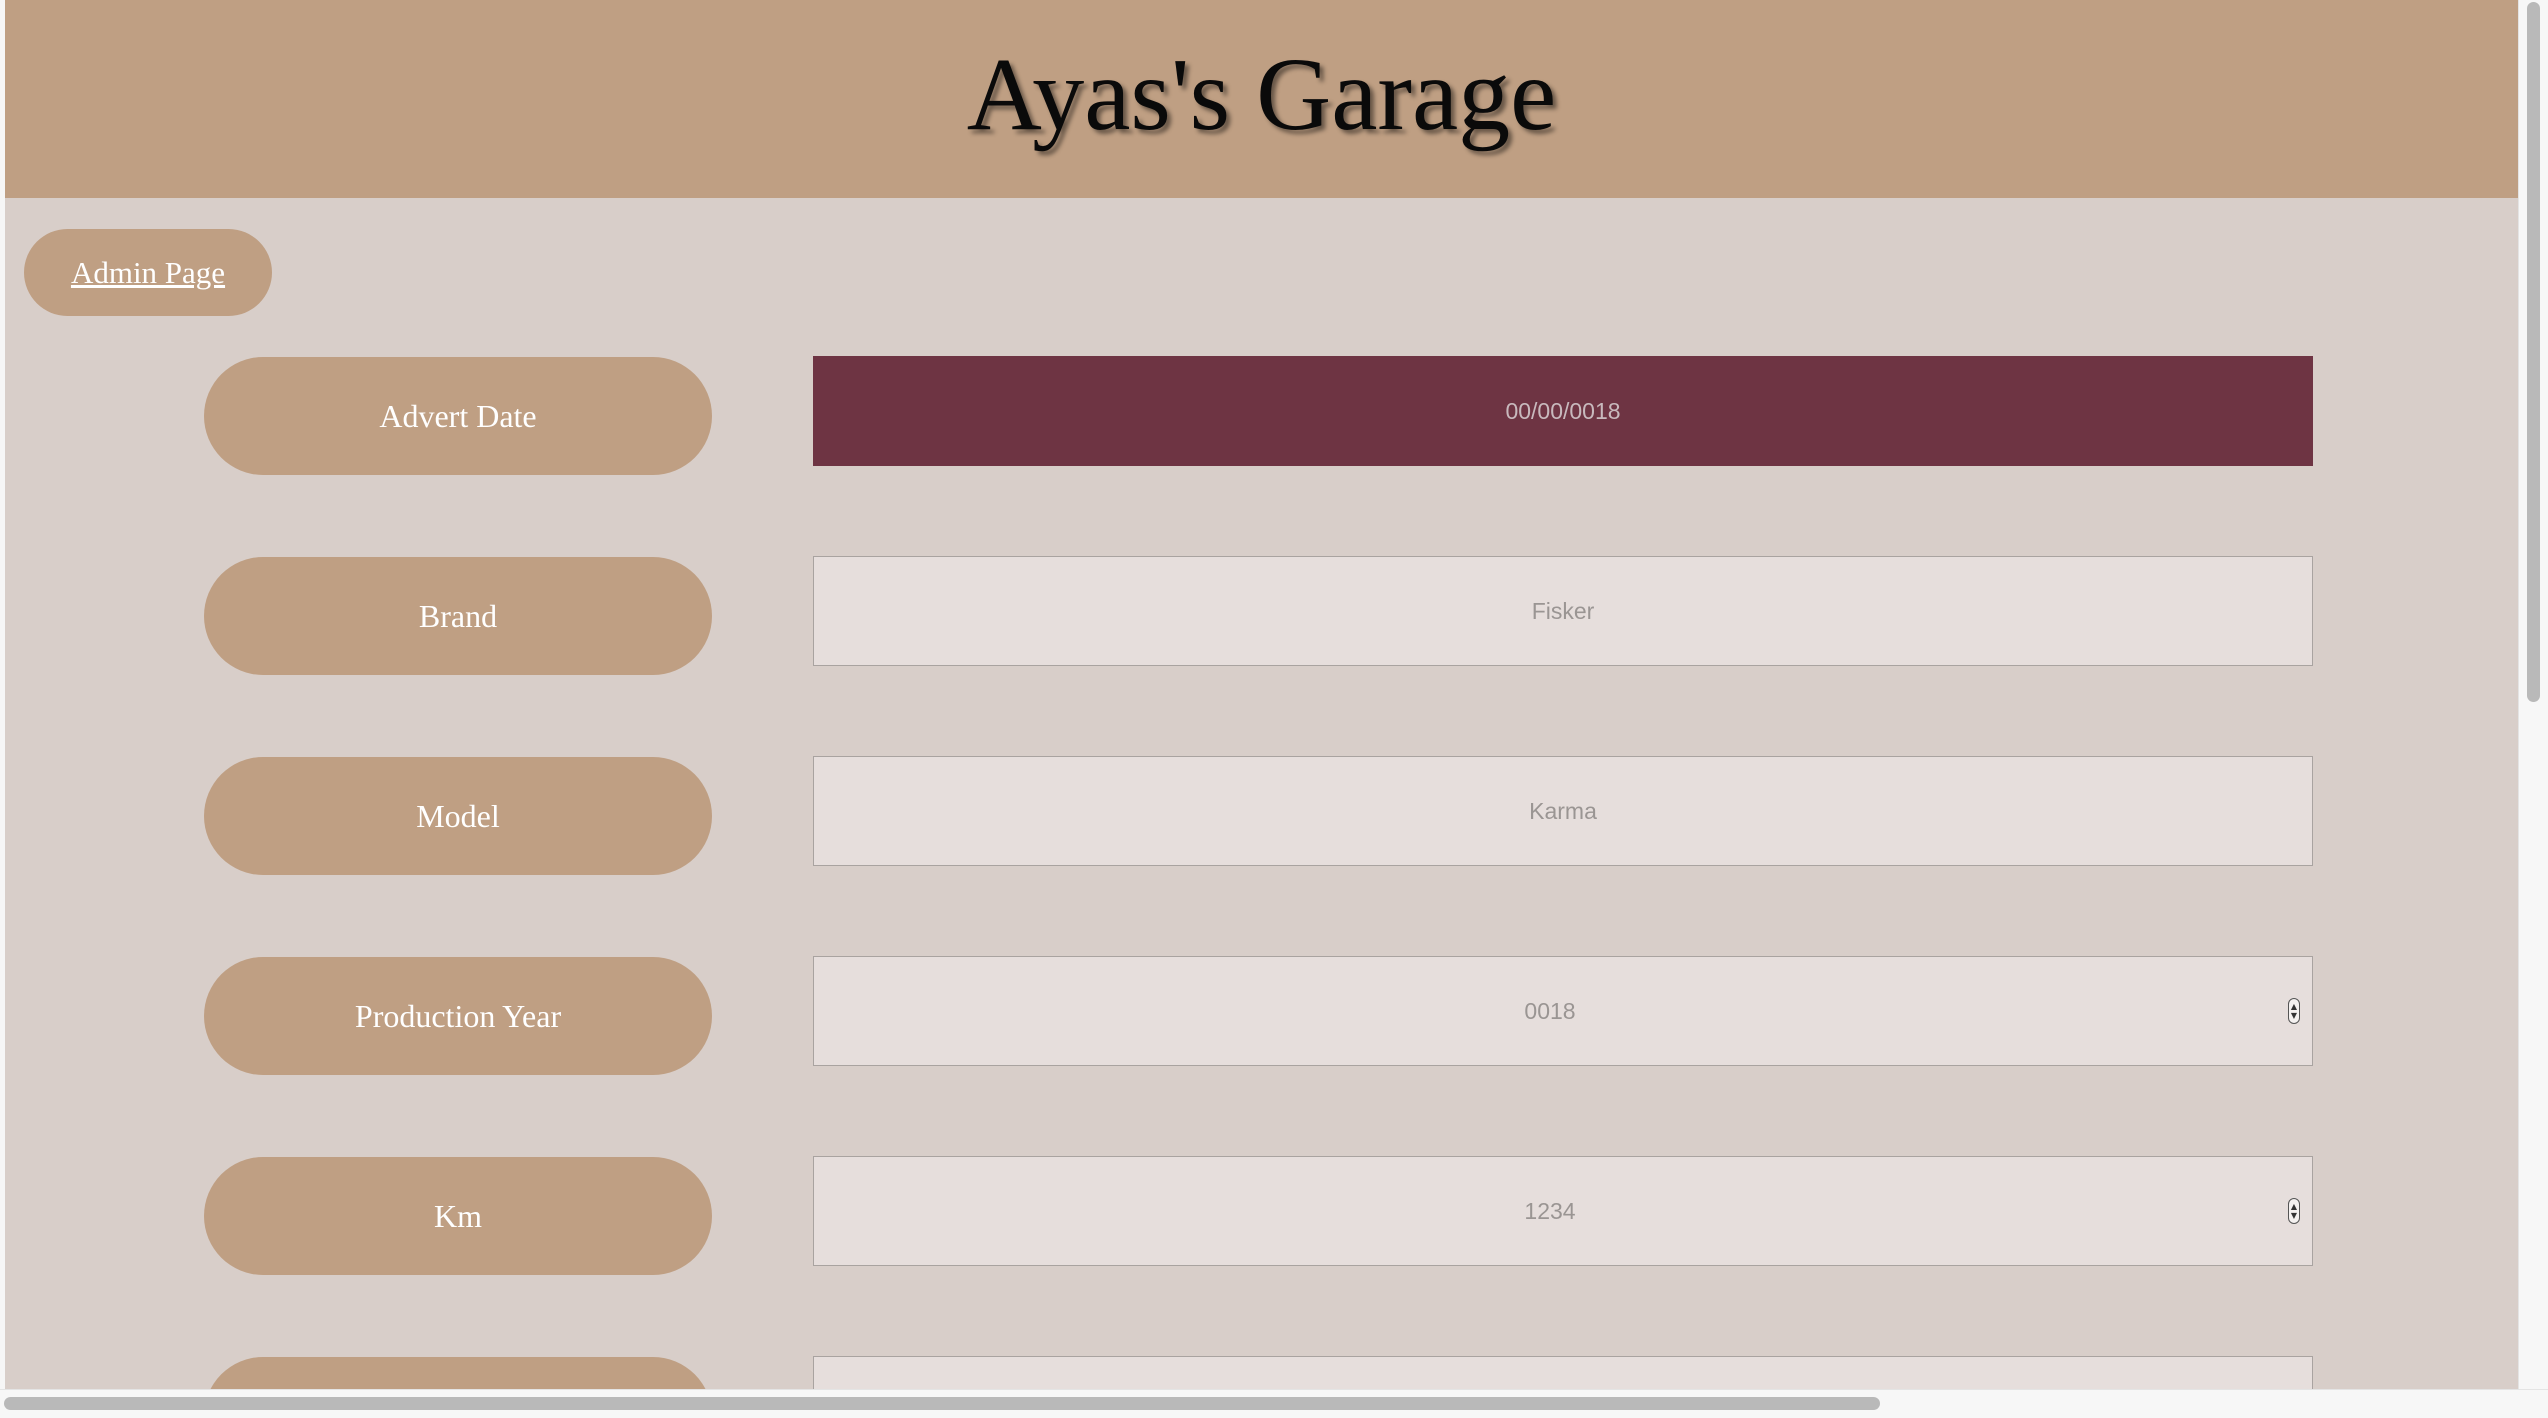  Describe the element at coordinates (2533, 352) in the screenshot. I see `vertical-scrollbar-thumb` at that location.